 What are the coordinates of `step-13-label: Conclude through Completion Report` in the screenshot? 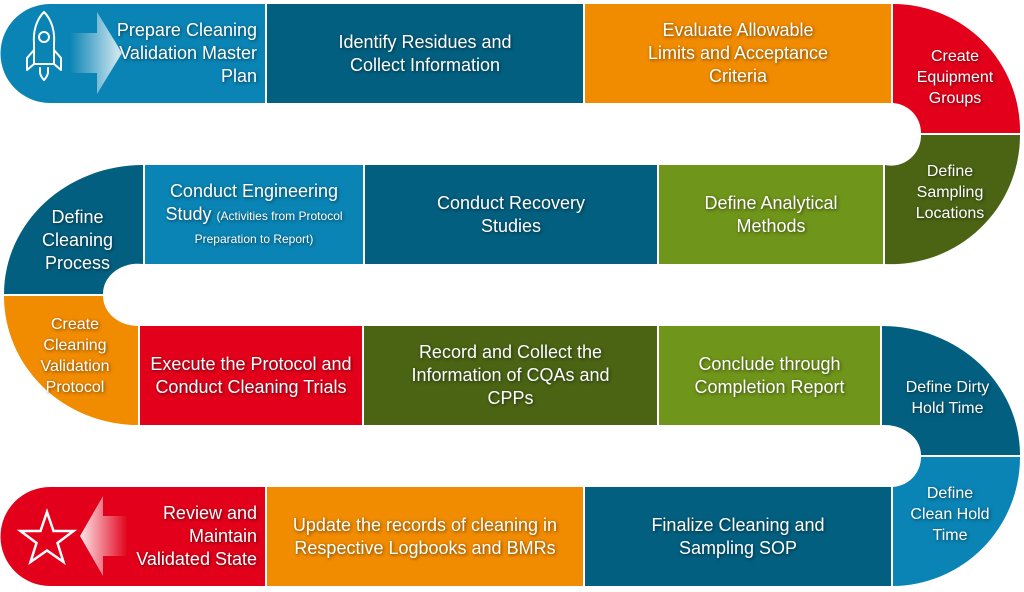 It's located at (769, 375).